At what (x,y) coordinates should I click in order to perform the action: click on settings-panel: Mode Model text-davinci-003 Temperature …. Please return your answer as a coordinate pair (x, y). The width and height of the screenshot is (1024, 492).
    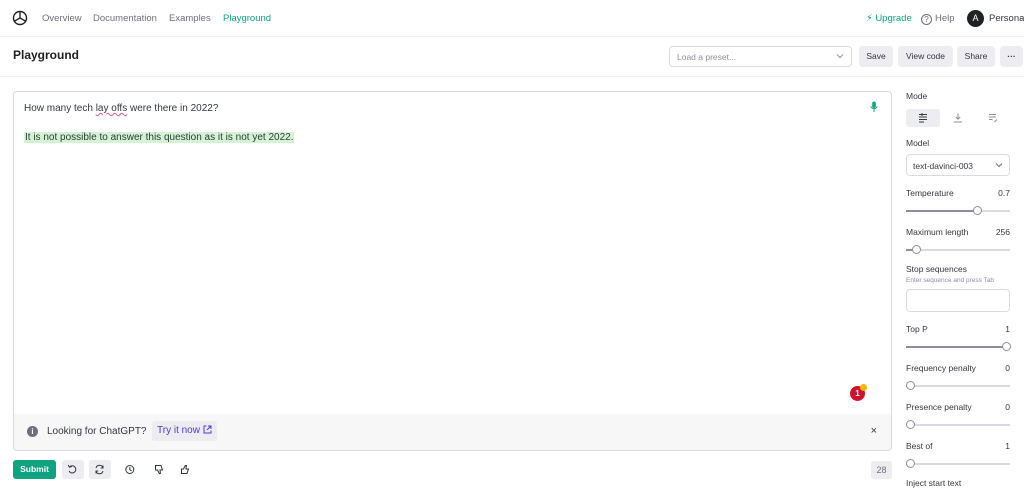
    Looking at the image, I should click on (965, 246).